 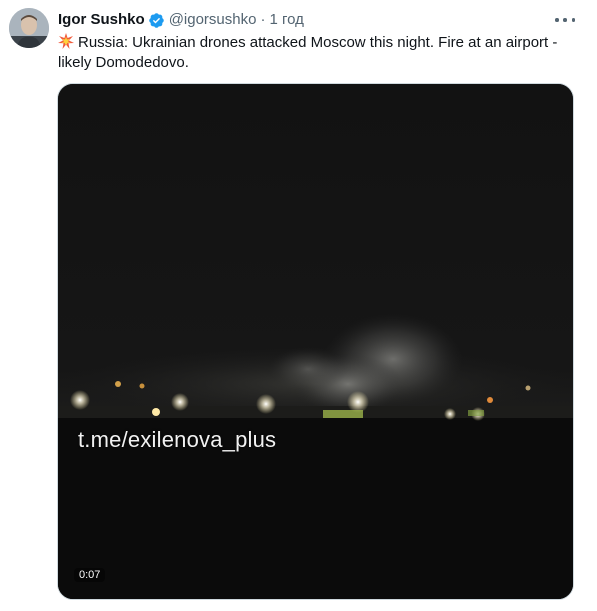 I want to click on author-name: Igor Sushko, so click(x=101, y=20).